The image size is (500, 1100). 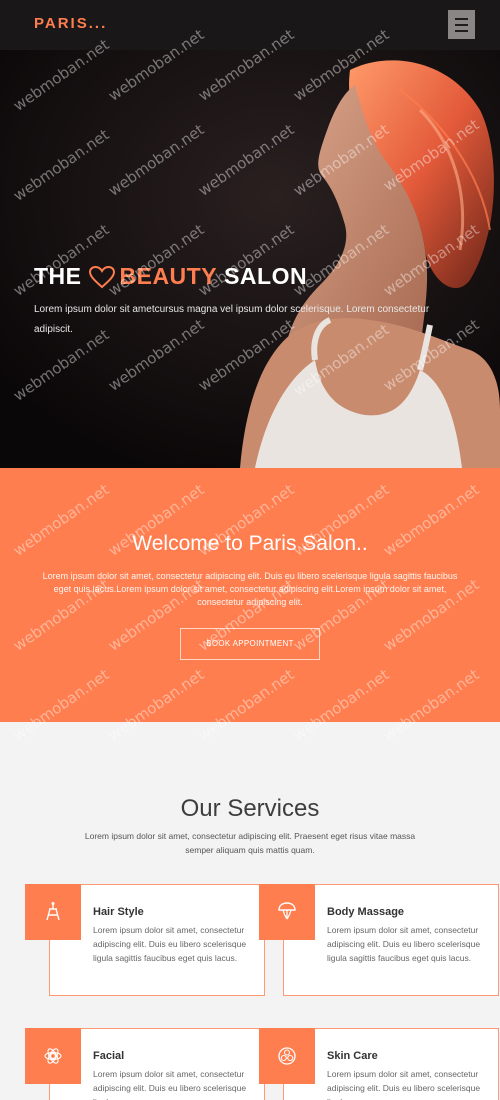 I want to click on service-title: Skin Care, so click(x=352, y=1056).